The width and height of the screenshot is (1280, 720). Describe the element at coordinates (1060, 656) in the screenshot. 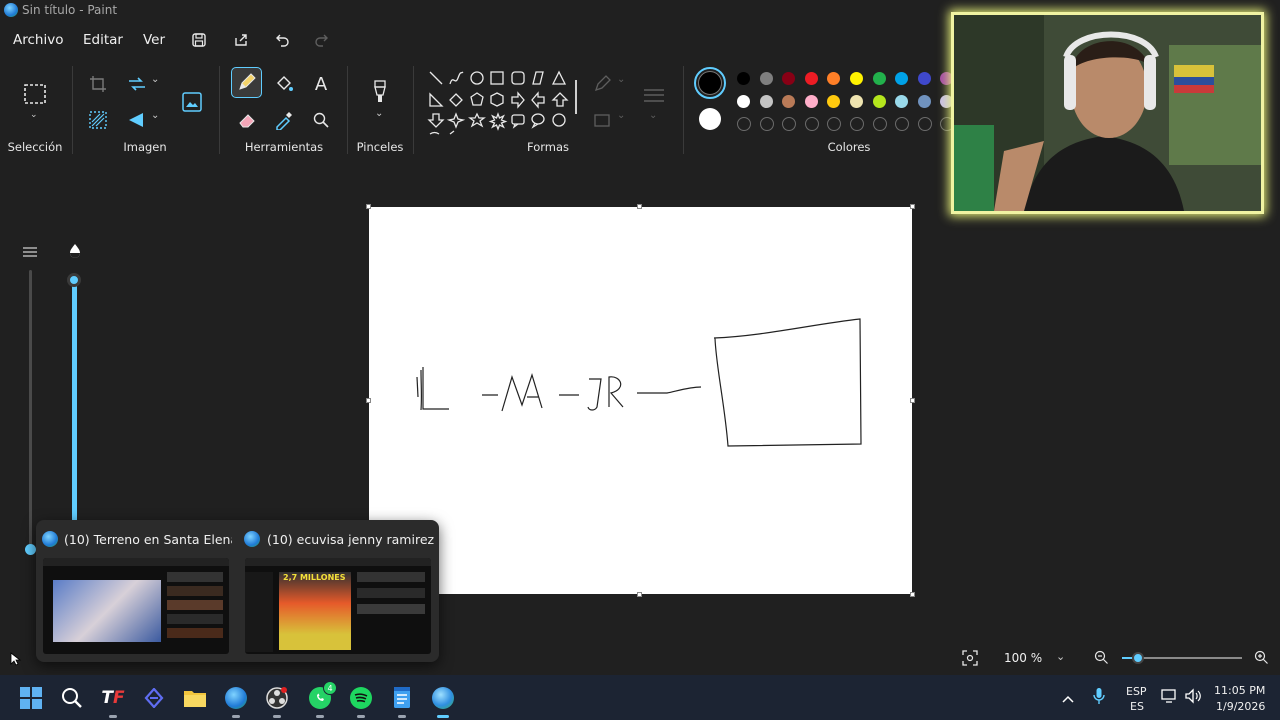

I see `zoom-dropdown-chevron-icon: ⌄` at that location.